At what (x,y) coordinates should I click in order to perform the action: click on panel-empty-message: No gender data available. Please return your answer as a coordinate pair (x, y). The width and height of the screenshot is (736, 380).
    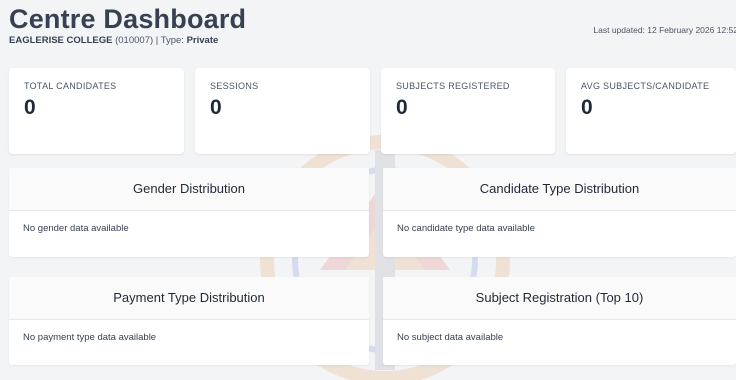
    Looking at the image, I should click on (76, 228).